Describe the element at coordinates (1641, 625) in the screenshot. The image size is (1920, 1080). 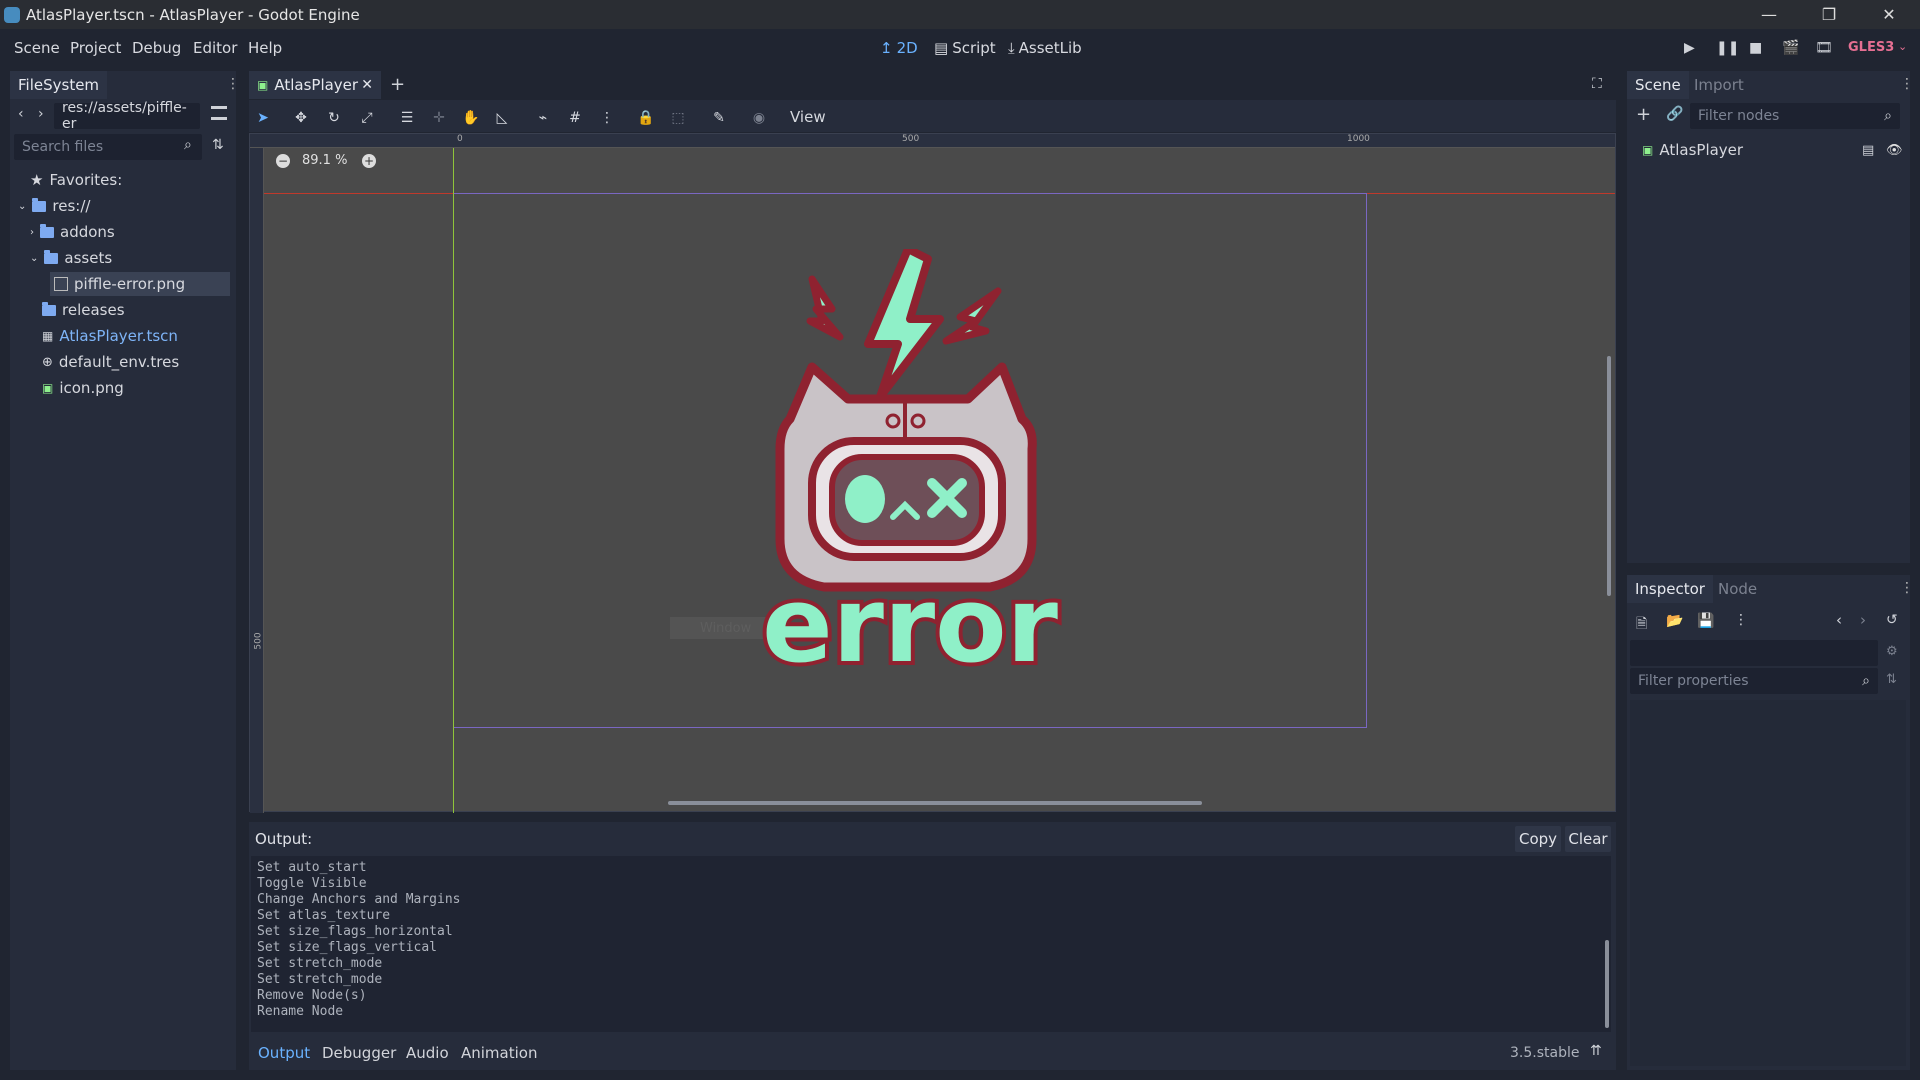
I see `new-resource-icon: 🗎` at that location.